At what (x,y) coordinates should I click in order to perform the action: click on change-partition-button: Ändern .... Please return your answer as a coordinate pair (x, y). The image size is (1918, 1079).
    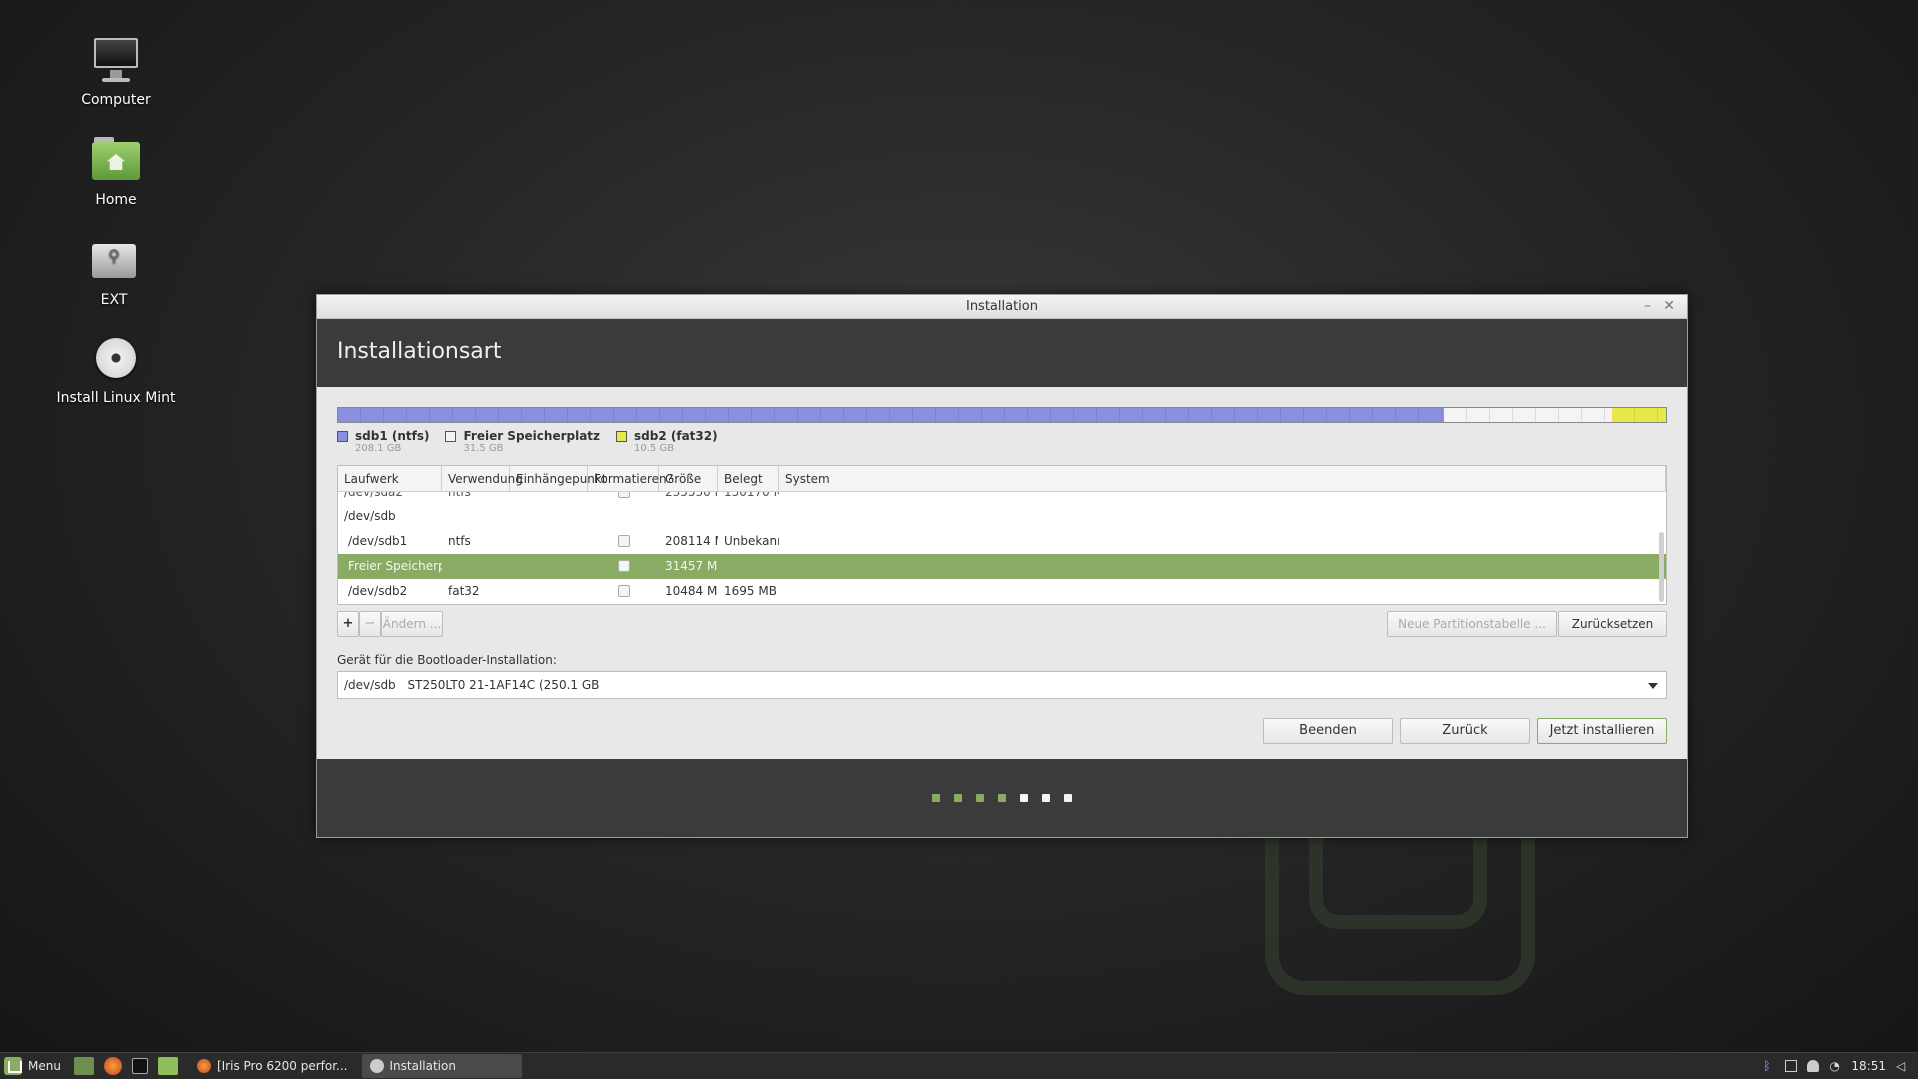
    Looking at the image, I should click on (412, 624).